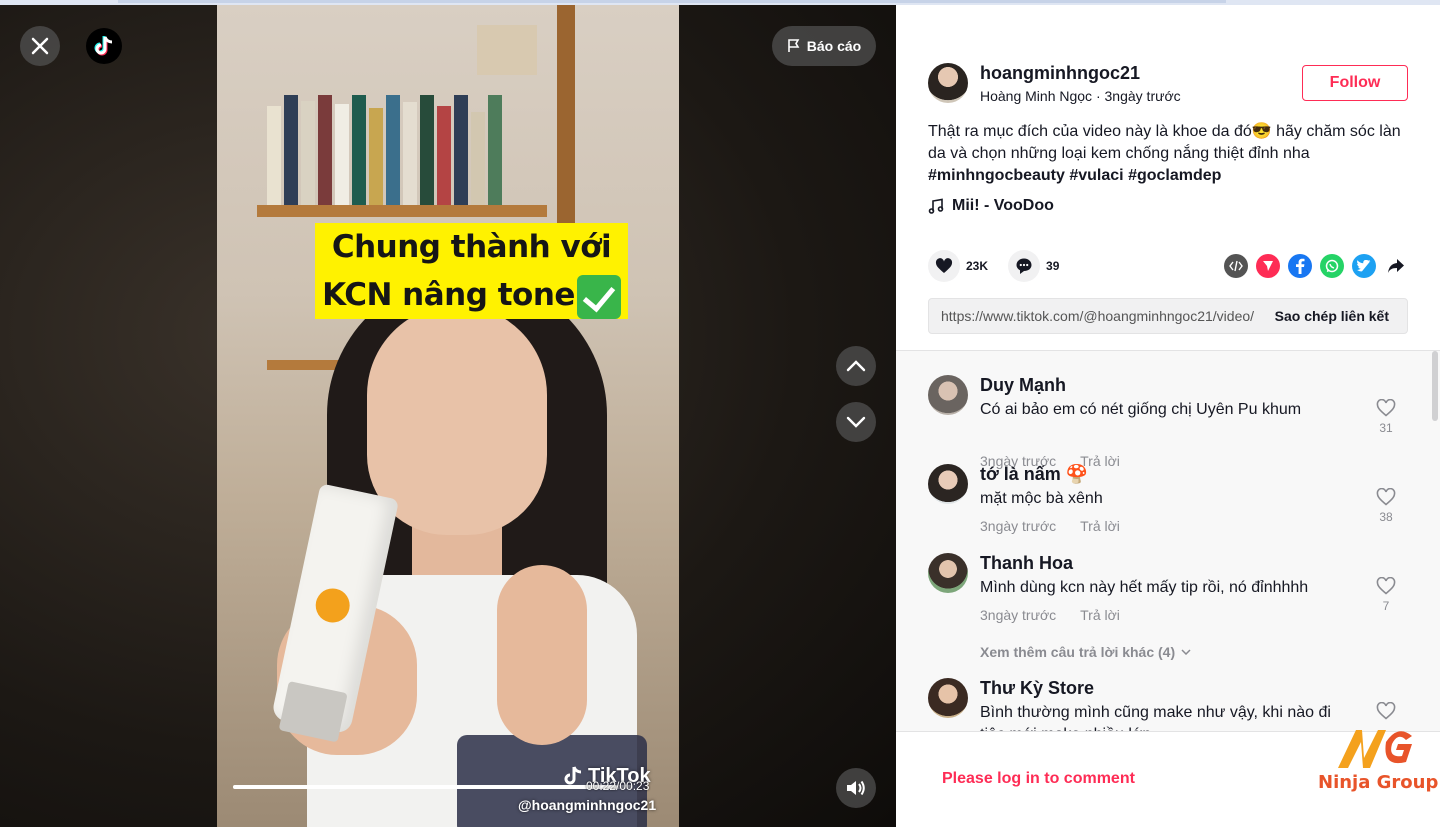 This screenshot has width=1440, height=827. What do you see at coordinates (448, 295) in the screenshot?
I see `caption-line-2-text: KCN nâng tone` at bounding box center [448, 295].